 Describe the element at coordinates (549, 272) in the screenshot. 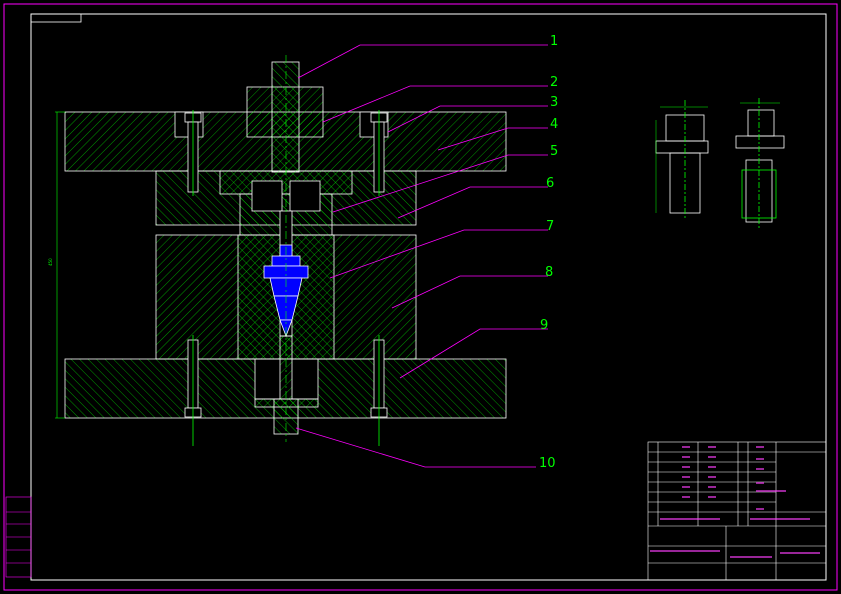

I see `callout-8: 8` at that location.